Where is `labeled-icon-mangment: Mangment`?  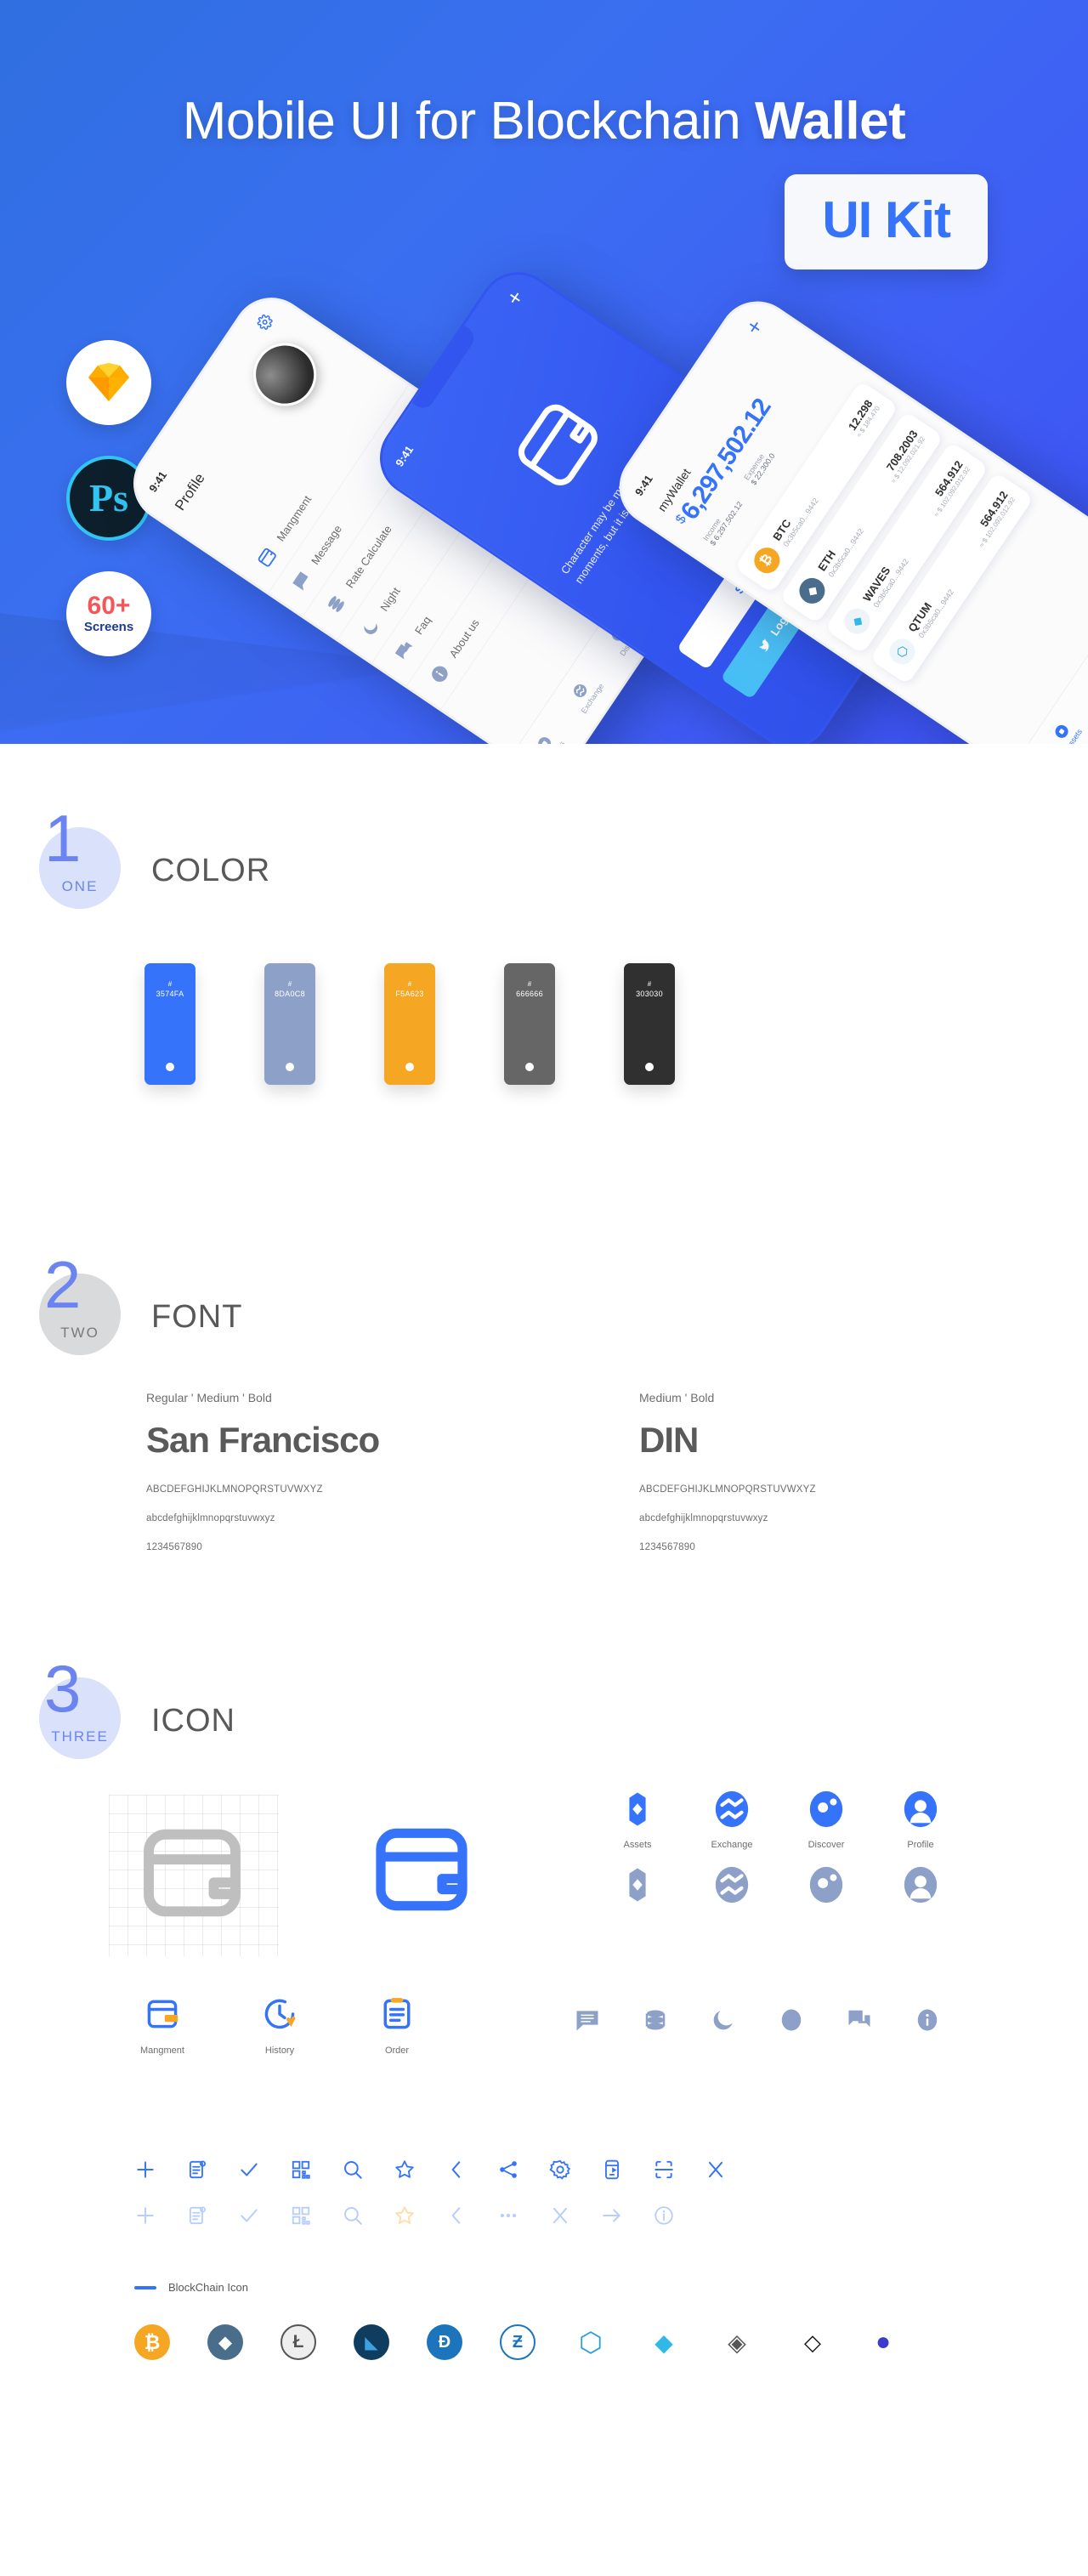
labeled-icon-mangment: Mangment is located at coordinates (162, 2026).